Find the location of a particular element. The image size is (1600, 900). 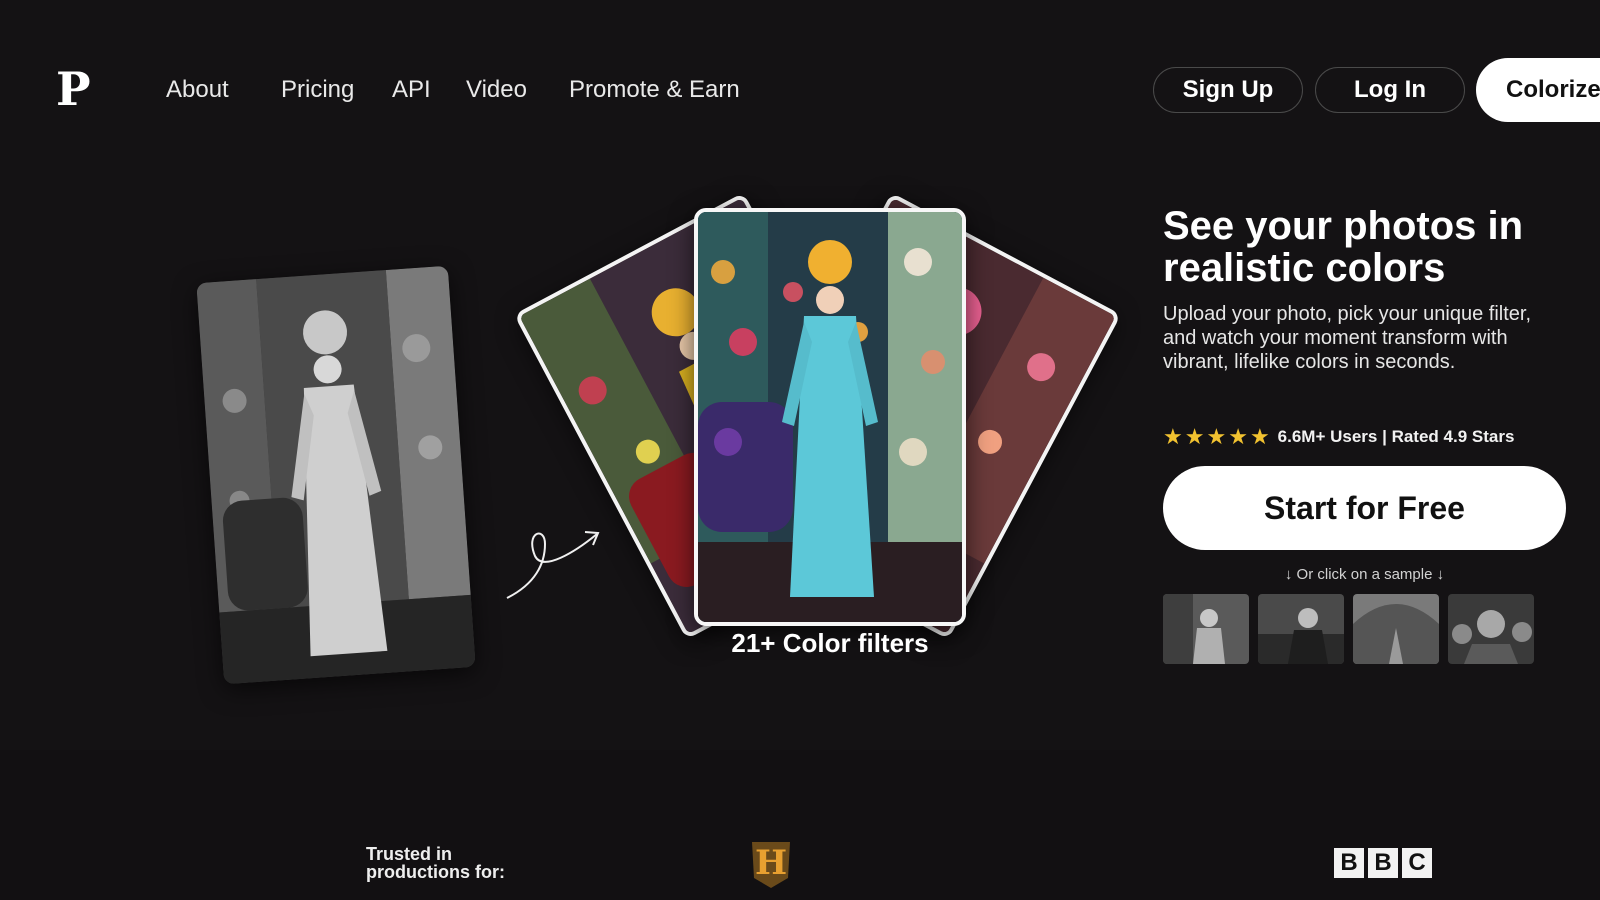

history-channel-logo-icon: H is located at coordinates (771, 865).